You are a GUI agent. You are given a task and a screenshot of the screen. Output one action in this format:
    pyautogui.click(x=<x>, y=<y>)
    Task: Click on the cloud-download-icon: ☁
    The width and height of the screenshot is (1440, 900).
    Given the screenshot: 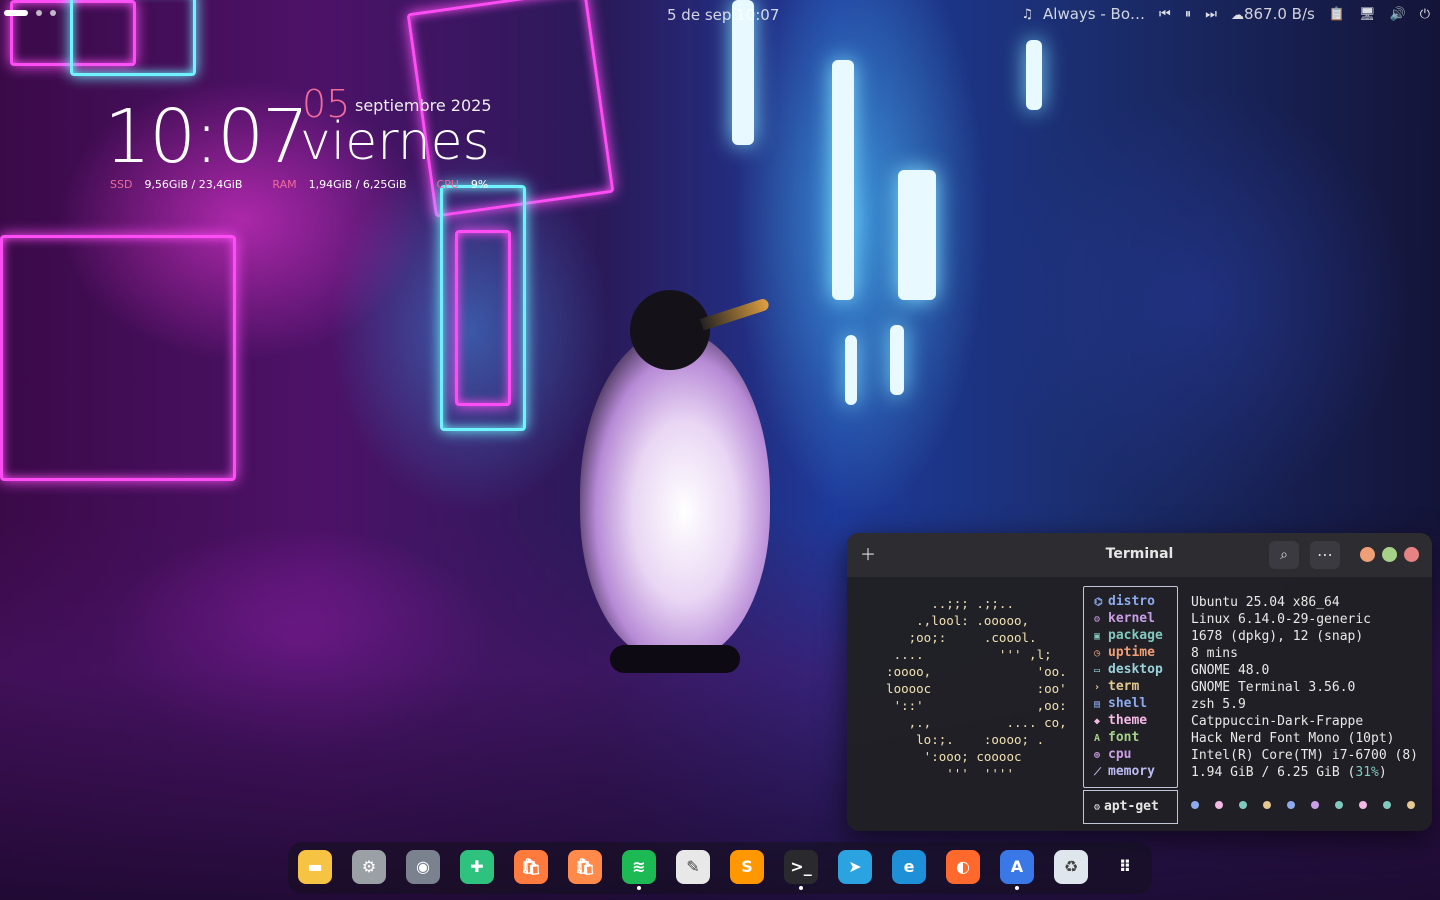 What is the action you would take?
    pyautogui.click(x=1237, y=15)
    